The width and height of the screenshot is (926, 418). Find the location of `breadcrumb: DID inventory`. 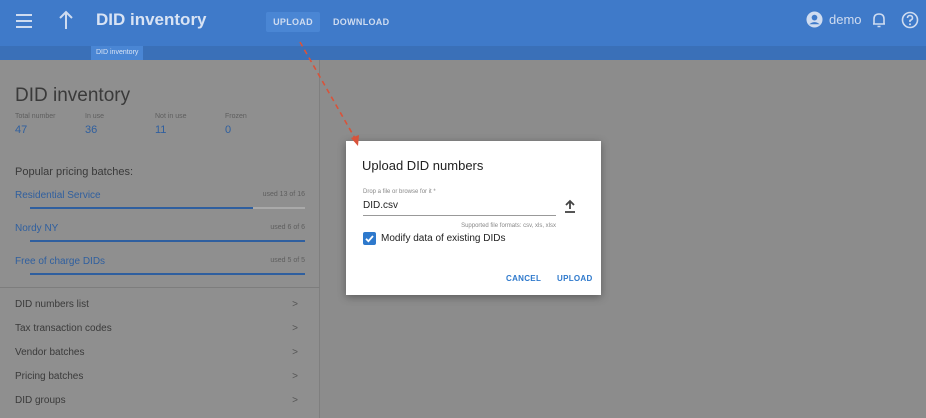

breadcrumb: DID inventory is located at coordinates (117, 53).